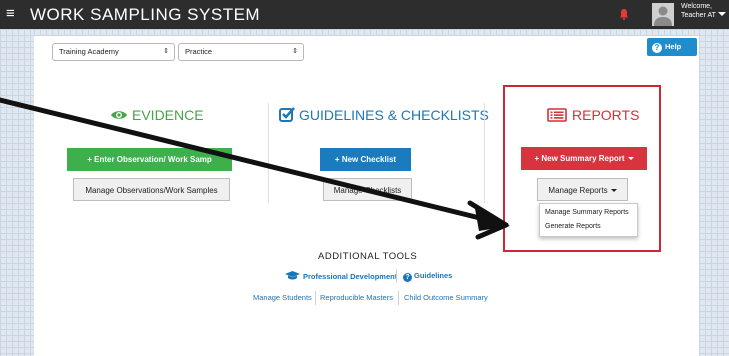  I want to click on background-pattern-right, so click(714, 192).